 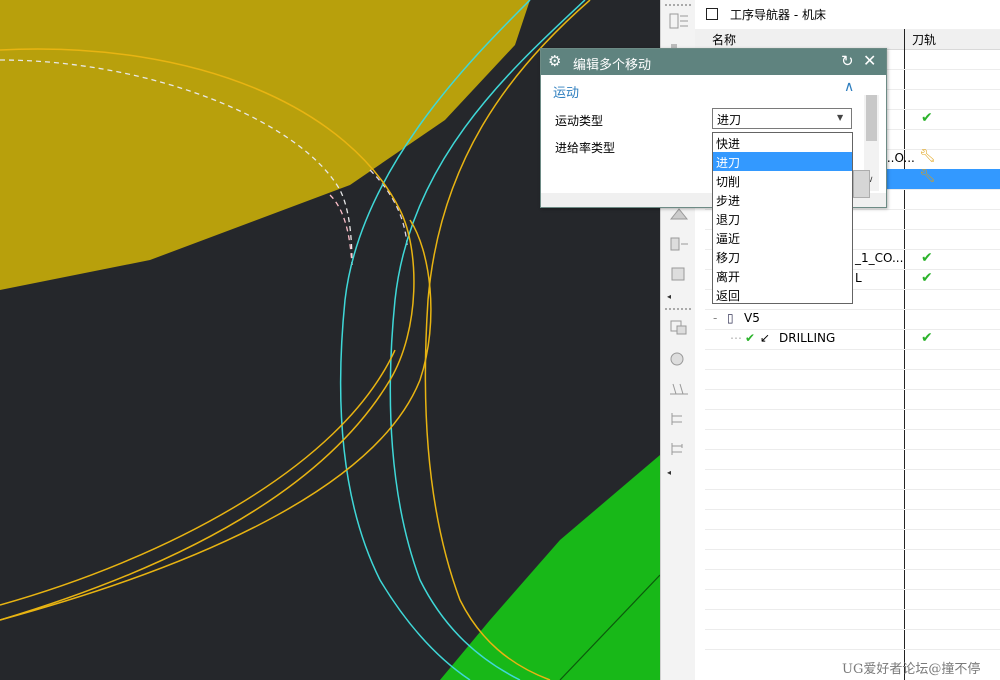 I want to click on chevron-up-icon: ∧, so click(x=849, y=87).